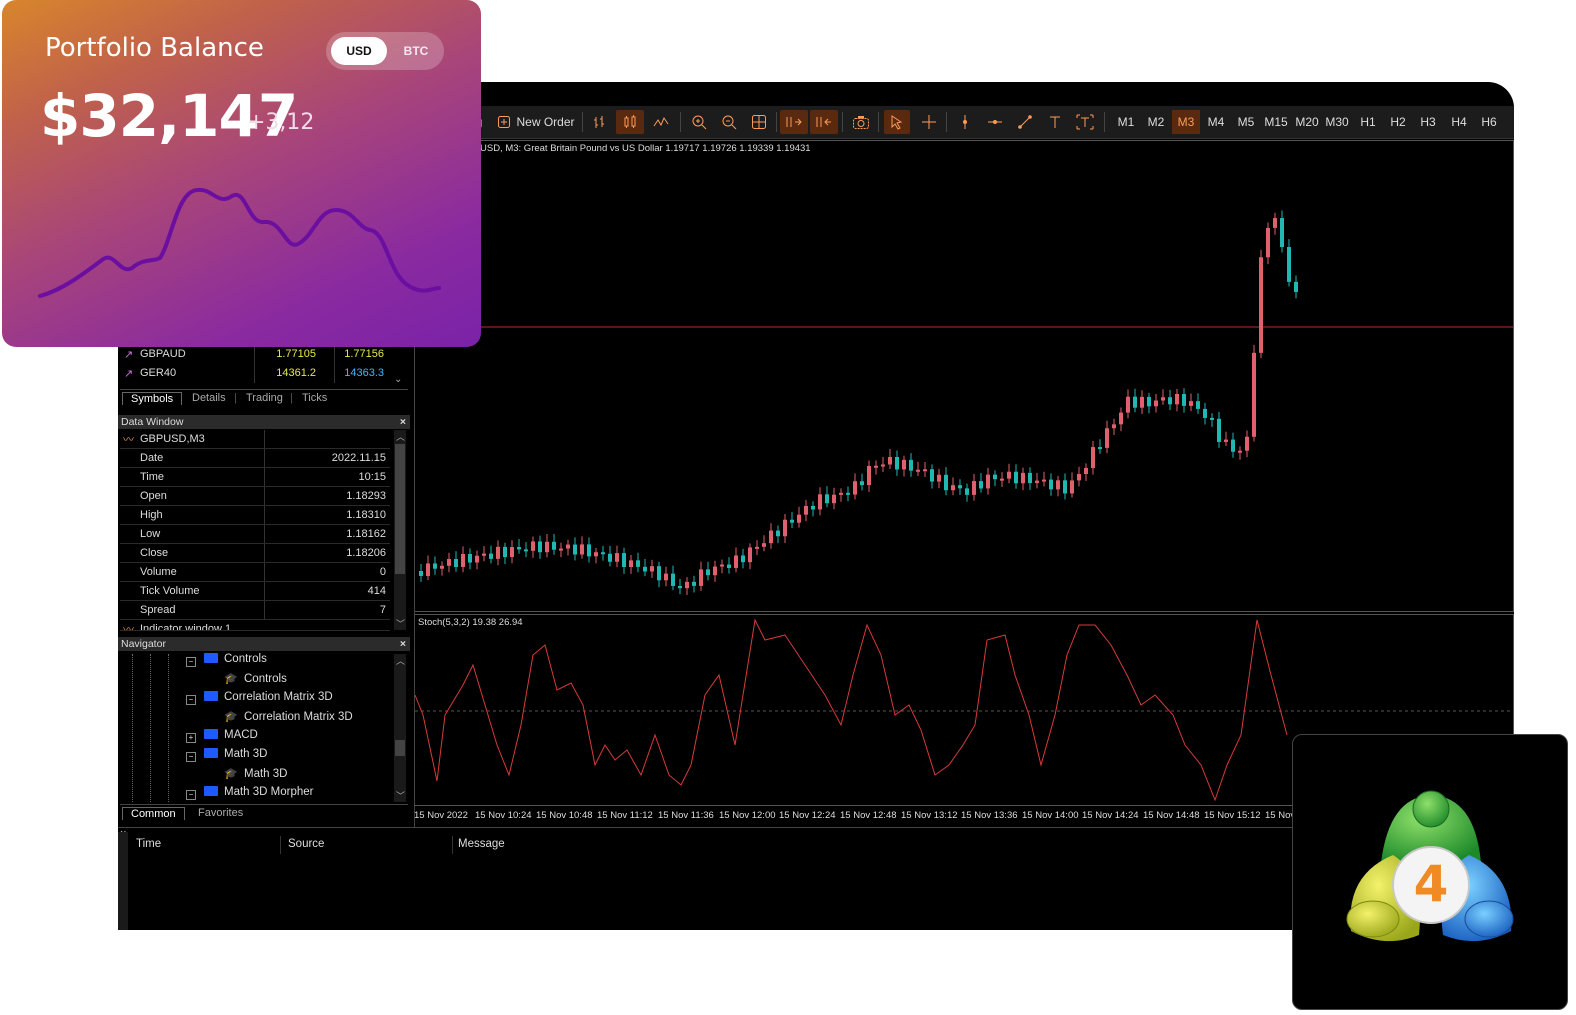 The image size is (1576, 1015). Describe the element at coordinates (314, 398) in the screenshot. I see `tab-ticks: Ticks` at that location.